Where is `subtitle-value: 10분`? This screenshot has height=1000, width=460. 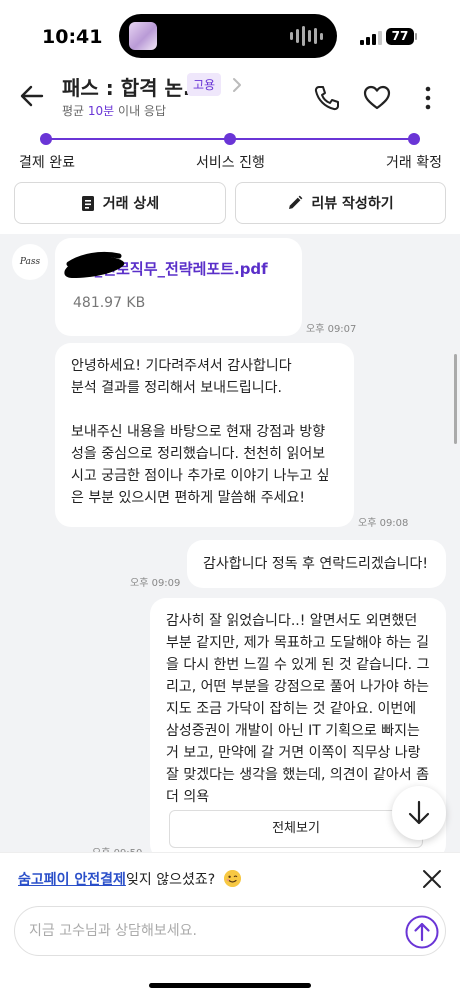 subtitle-value: 10분 is located at coordinates (101, 111).